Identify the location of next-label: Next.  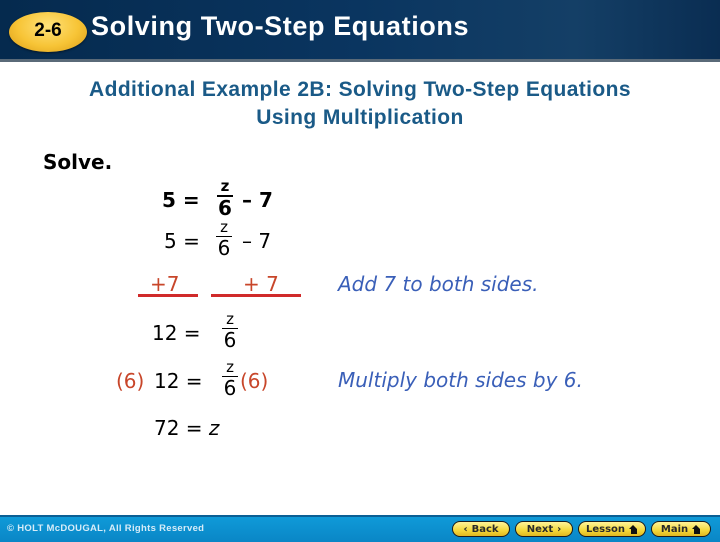
(540, 529).